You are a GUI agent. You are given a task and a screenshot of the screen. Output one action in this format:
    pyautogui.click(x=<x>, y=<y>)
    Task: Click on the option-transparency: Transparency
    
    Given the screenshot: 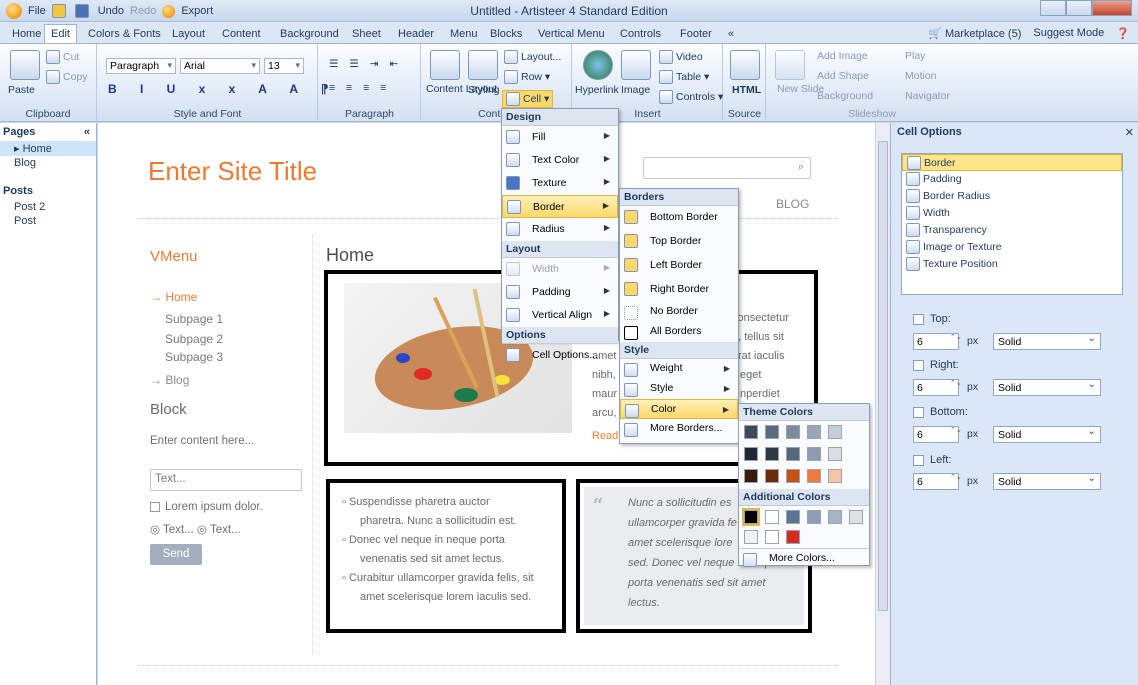 What is the action you would take?
    pyautogui.click(x=1012, y=230)
    